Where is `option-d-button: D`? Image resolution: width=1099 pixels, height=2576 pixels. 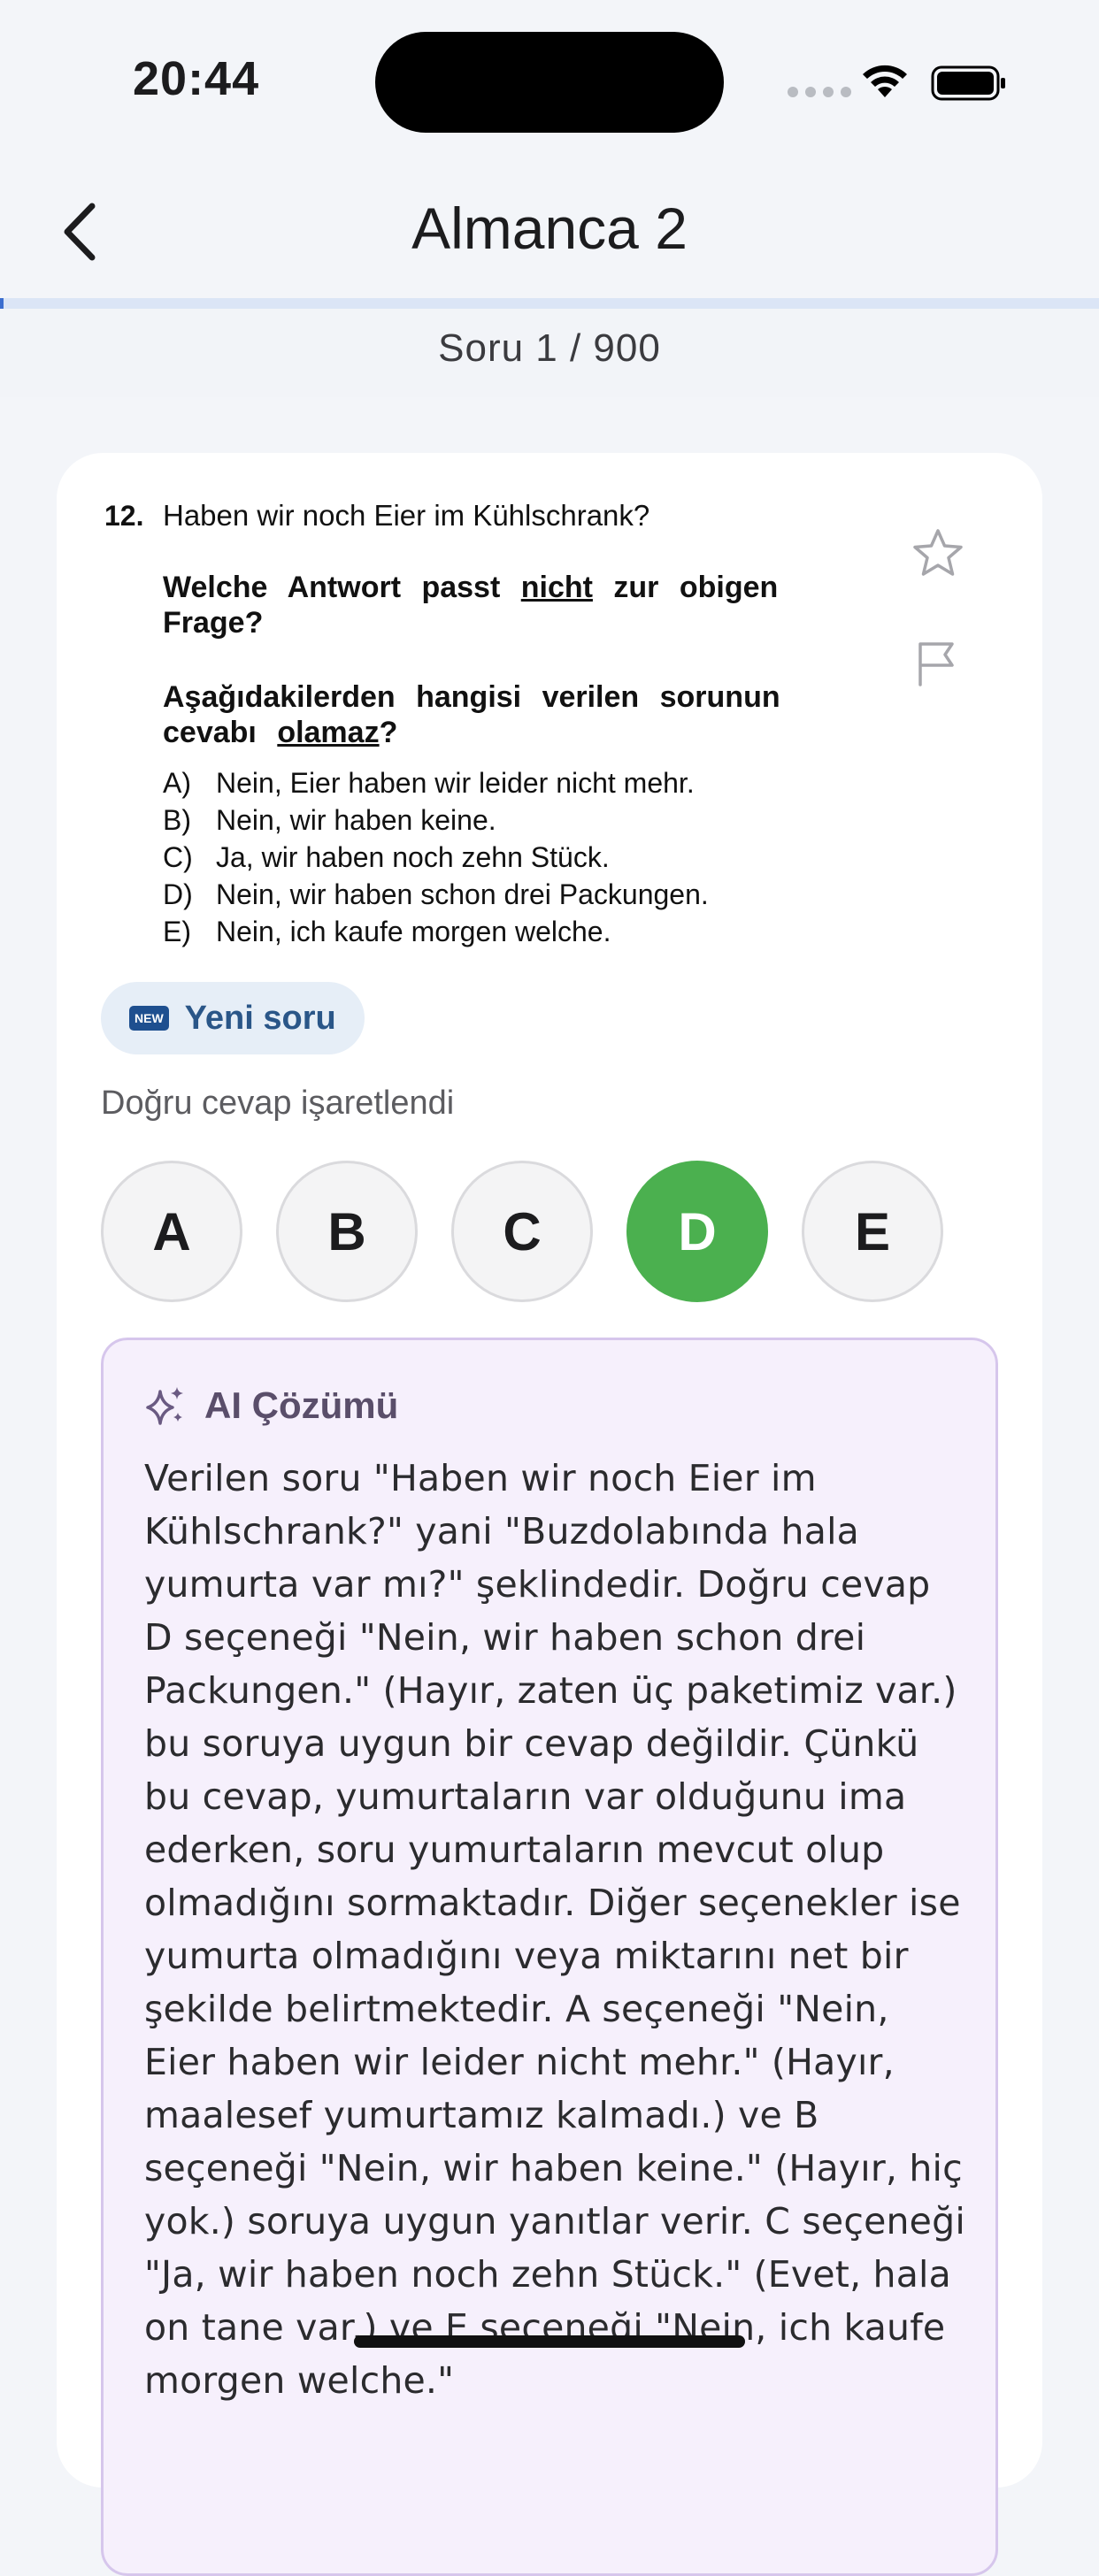 option-d-button: D is located at coordinates (697, 1231).